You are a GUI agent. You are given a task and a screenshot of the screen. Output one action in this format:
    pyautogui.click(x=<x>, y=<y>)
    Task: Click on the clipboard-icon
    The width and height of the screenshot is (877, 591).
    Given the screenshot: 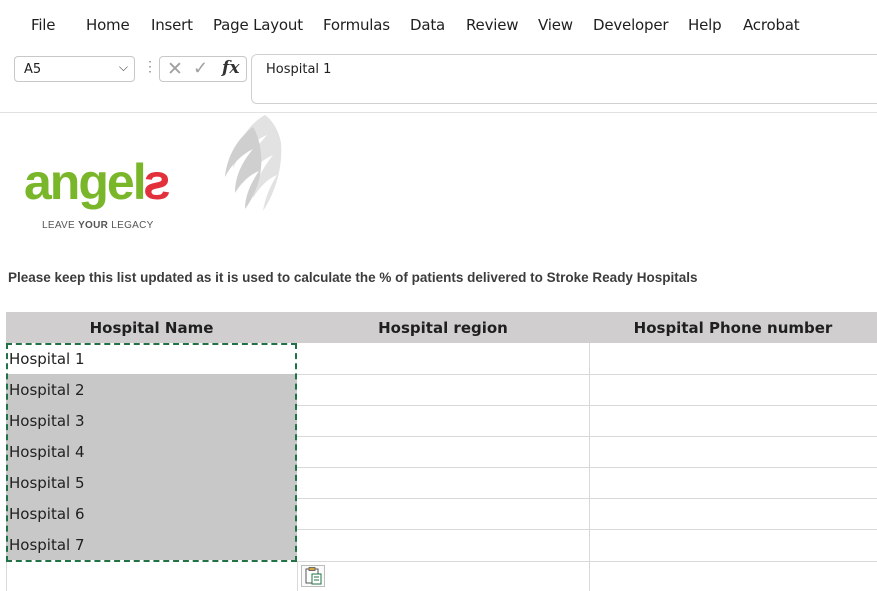 What is the action you would take?
    pyautogui.click(x=313, y=576)
    